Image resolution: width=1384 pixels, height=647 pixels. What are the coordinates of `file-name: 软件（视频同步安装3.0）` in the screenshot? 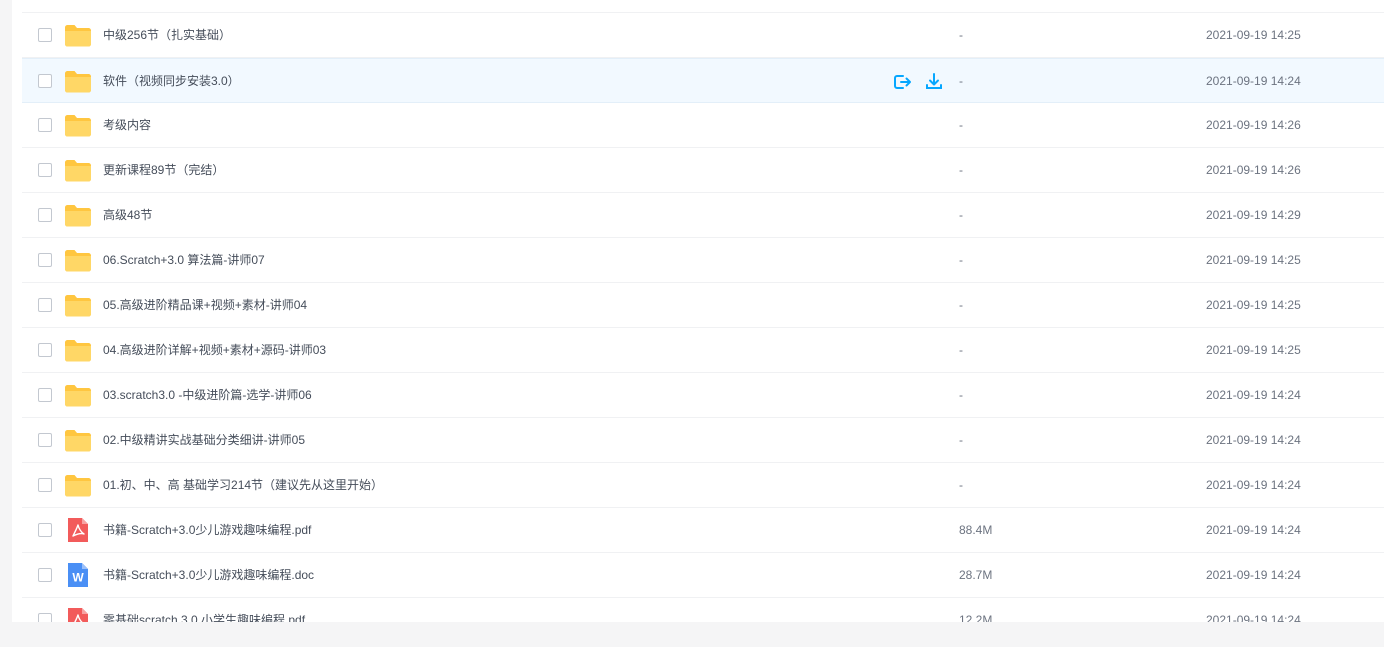 It's located at (171, 81).